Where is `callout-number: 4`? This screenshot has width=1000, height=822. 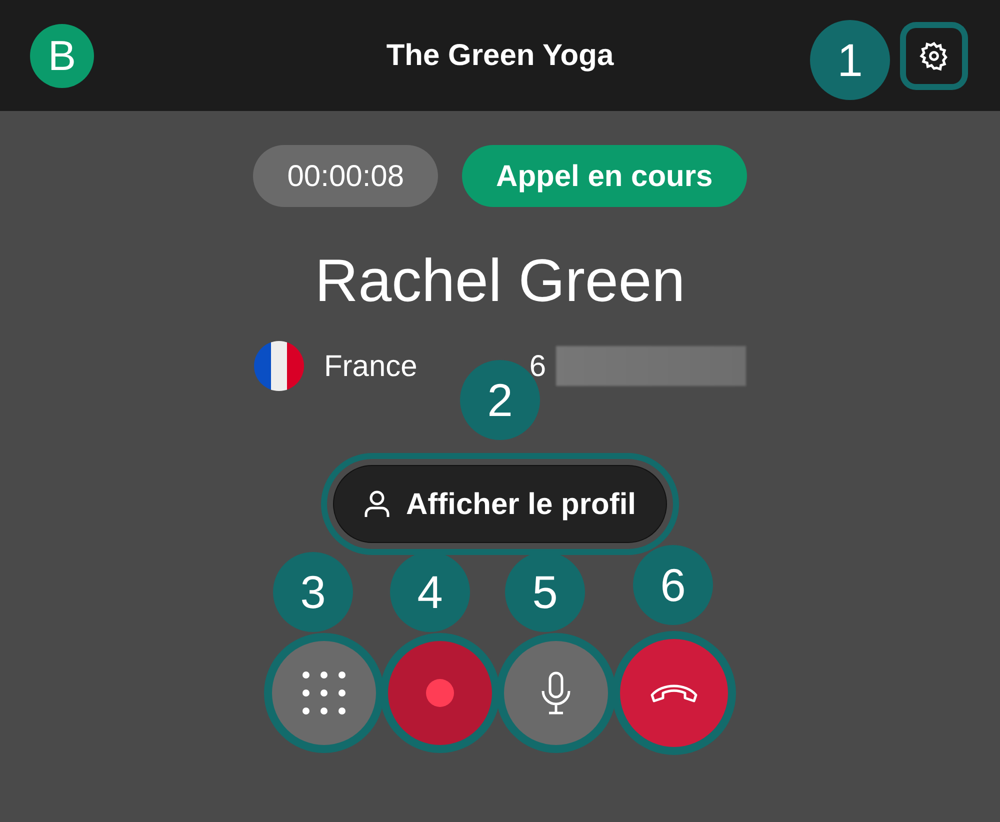
callout-number: 4 is located at coordinates (430, 592).